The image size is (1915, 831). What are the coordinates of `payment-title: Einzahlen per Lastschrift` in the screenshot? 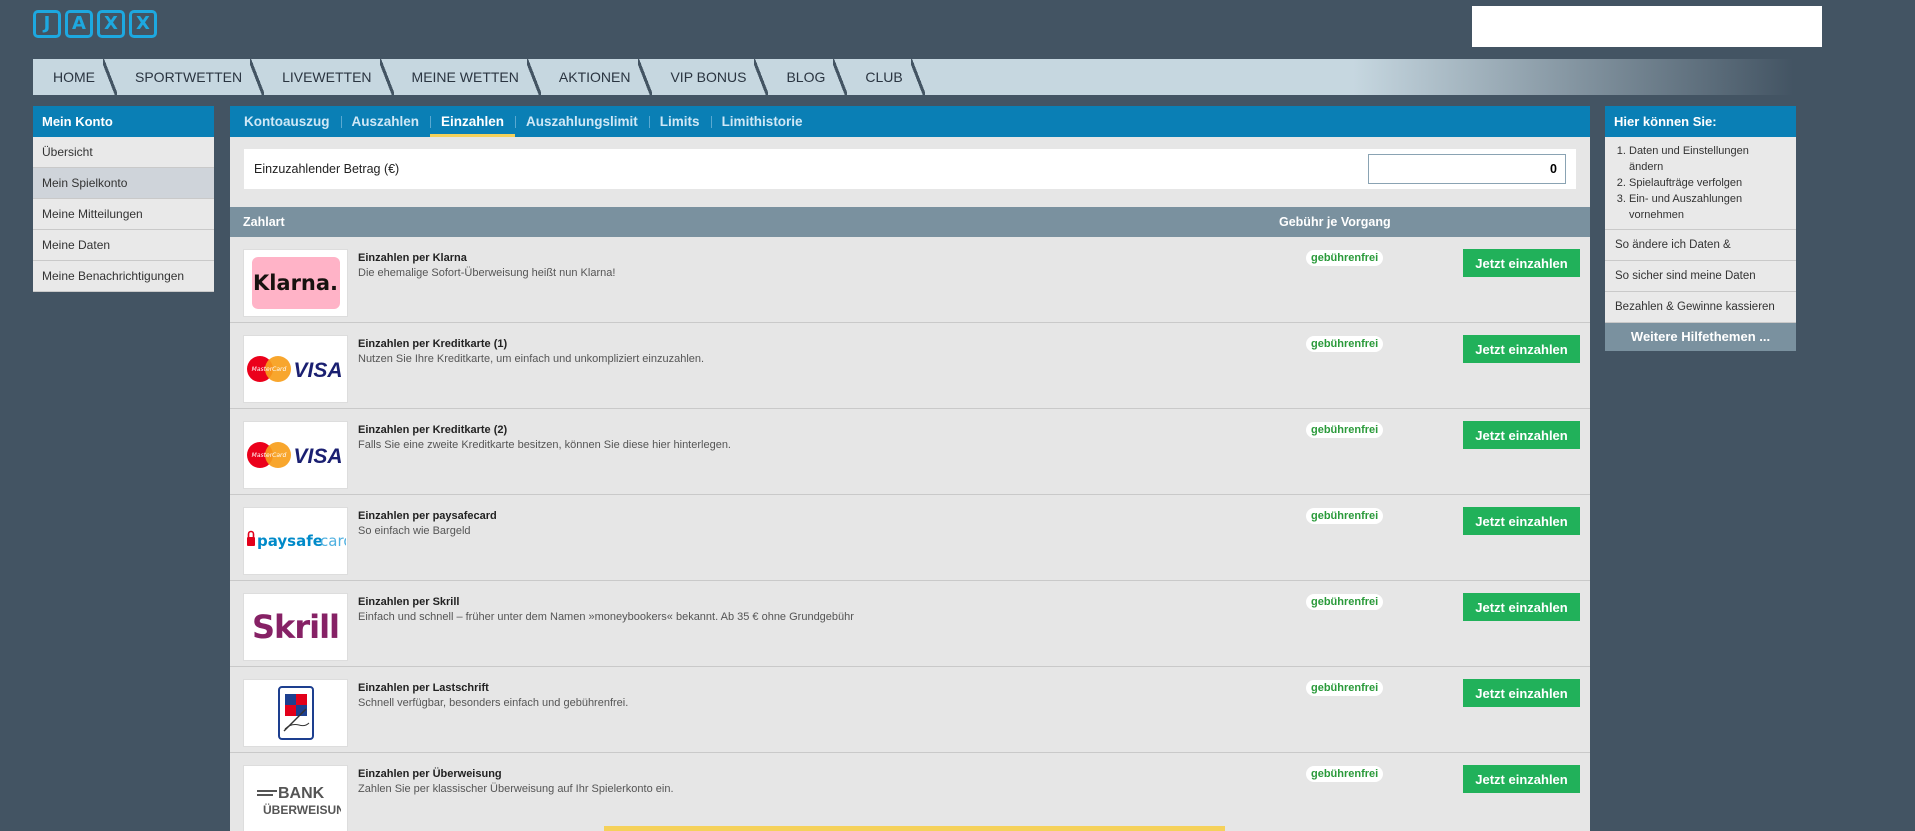 It's located at (423, 688).